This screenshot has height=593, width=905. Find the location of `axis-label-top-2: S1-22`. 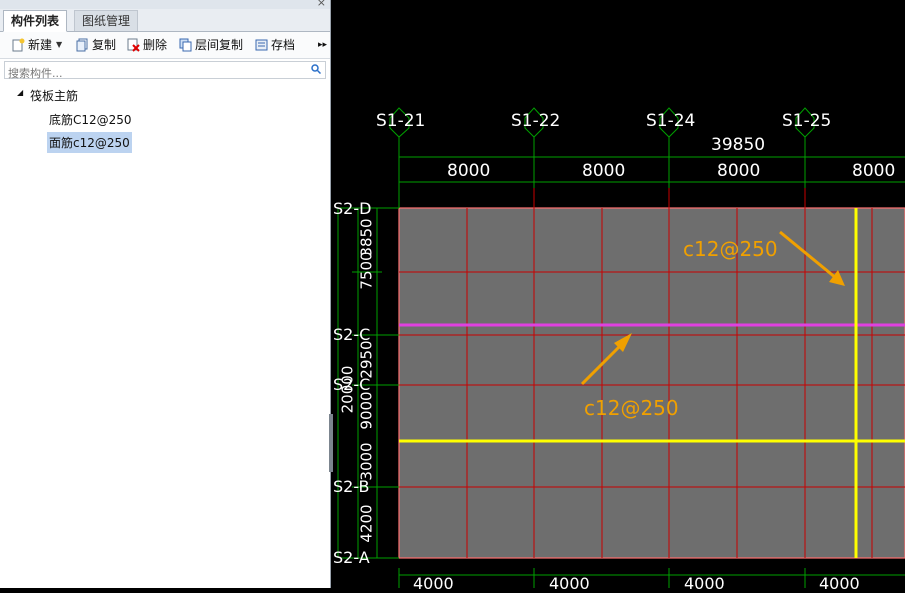

axis-label-top-2: S1-22 is located at coordinates (536, 121).